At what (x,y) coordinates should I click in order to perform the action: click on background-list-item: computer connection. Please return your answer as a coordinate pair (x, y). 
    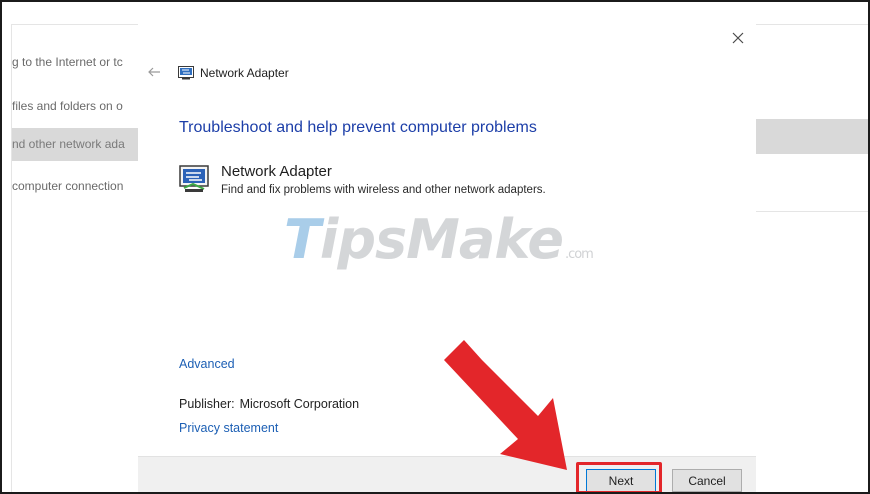
    Looking at the image, I should click on (75, 186).